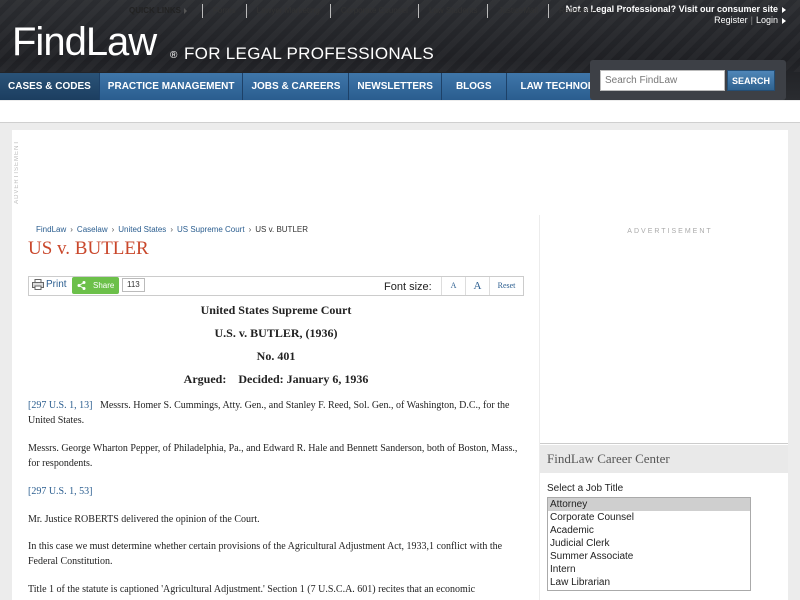 This screenshot has width=800, height=600. What do you see at coordinates (767, 20) in the screenshot?
I see `login-link: Login` at bounding box center [767, 20].